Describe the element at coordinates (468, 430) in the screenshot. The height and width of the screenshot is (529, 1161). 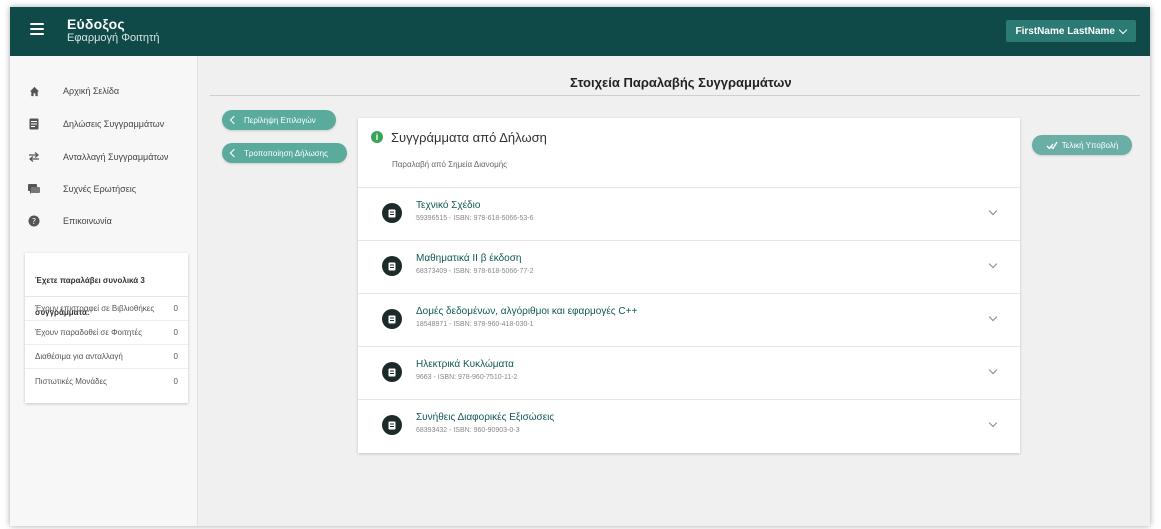
I see `book-meta: 68393432 - ISBN: 960-90903-0-3` at that location.